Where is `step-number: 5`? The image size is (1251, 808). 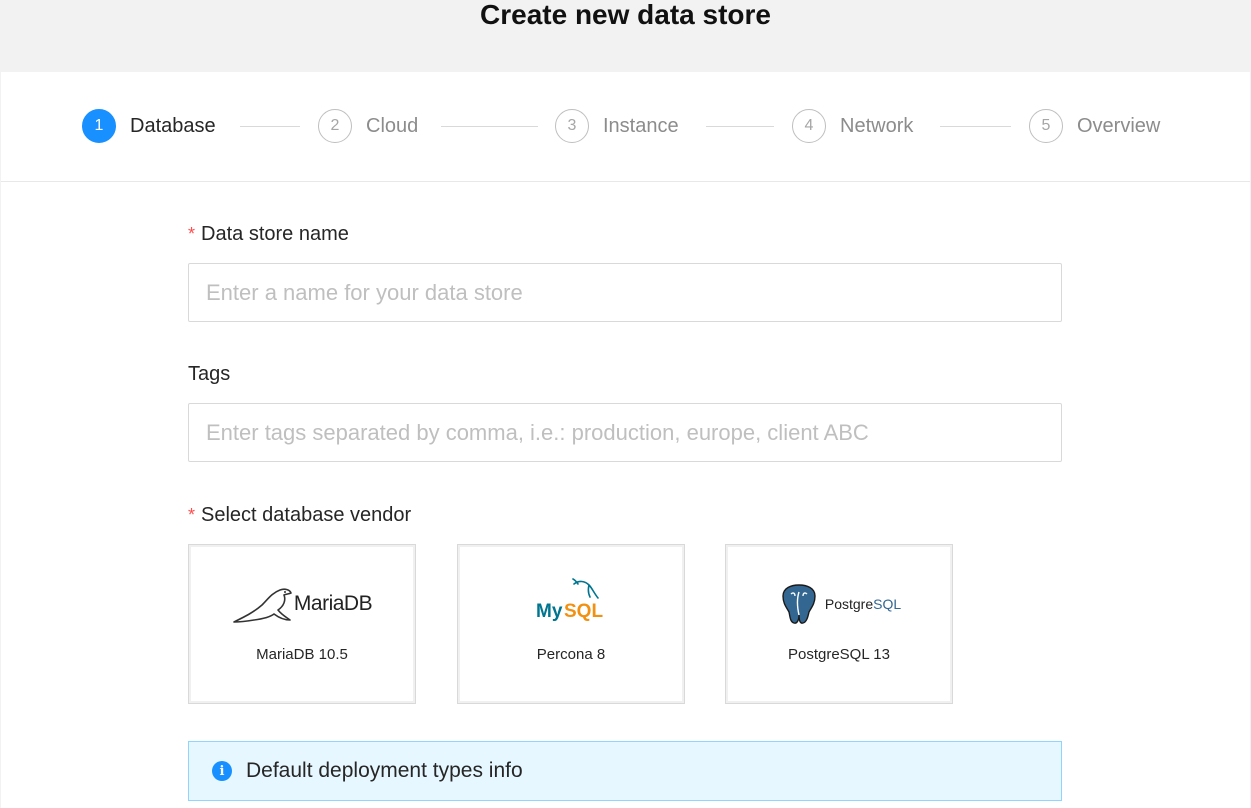
step-number: 5 is located at coordinates (1046, 126).